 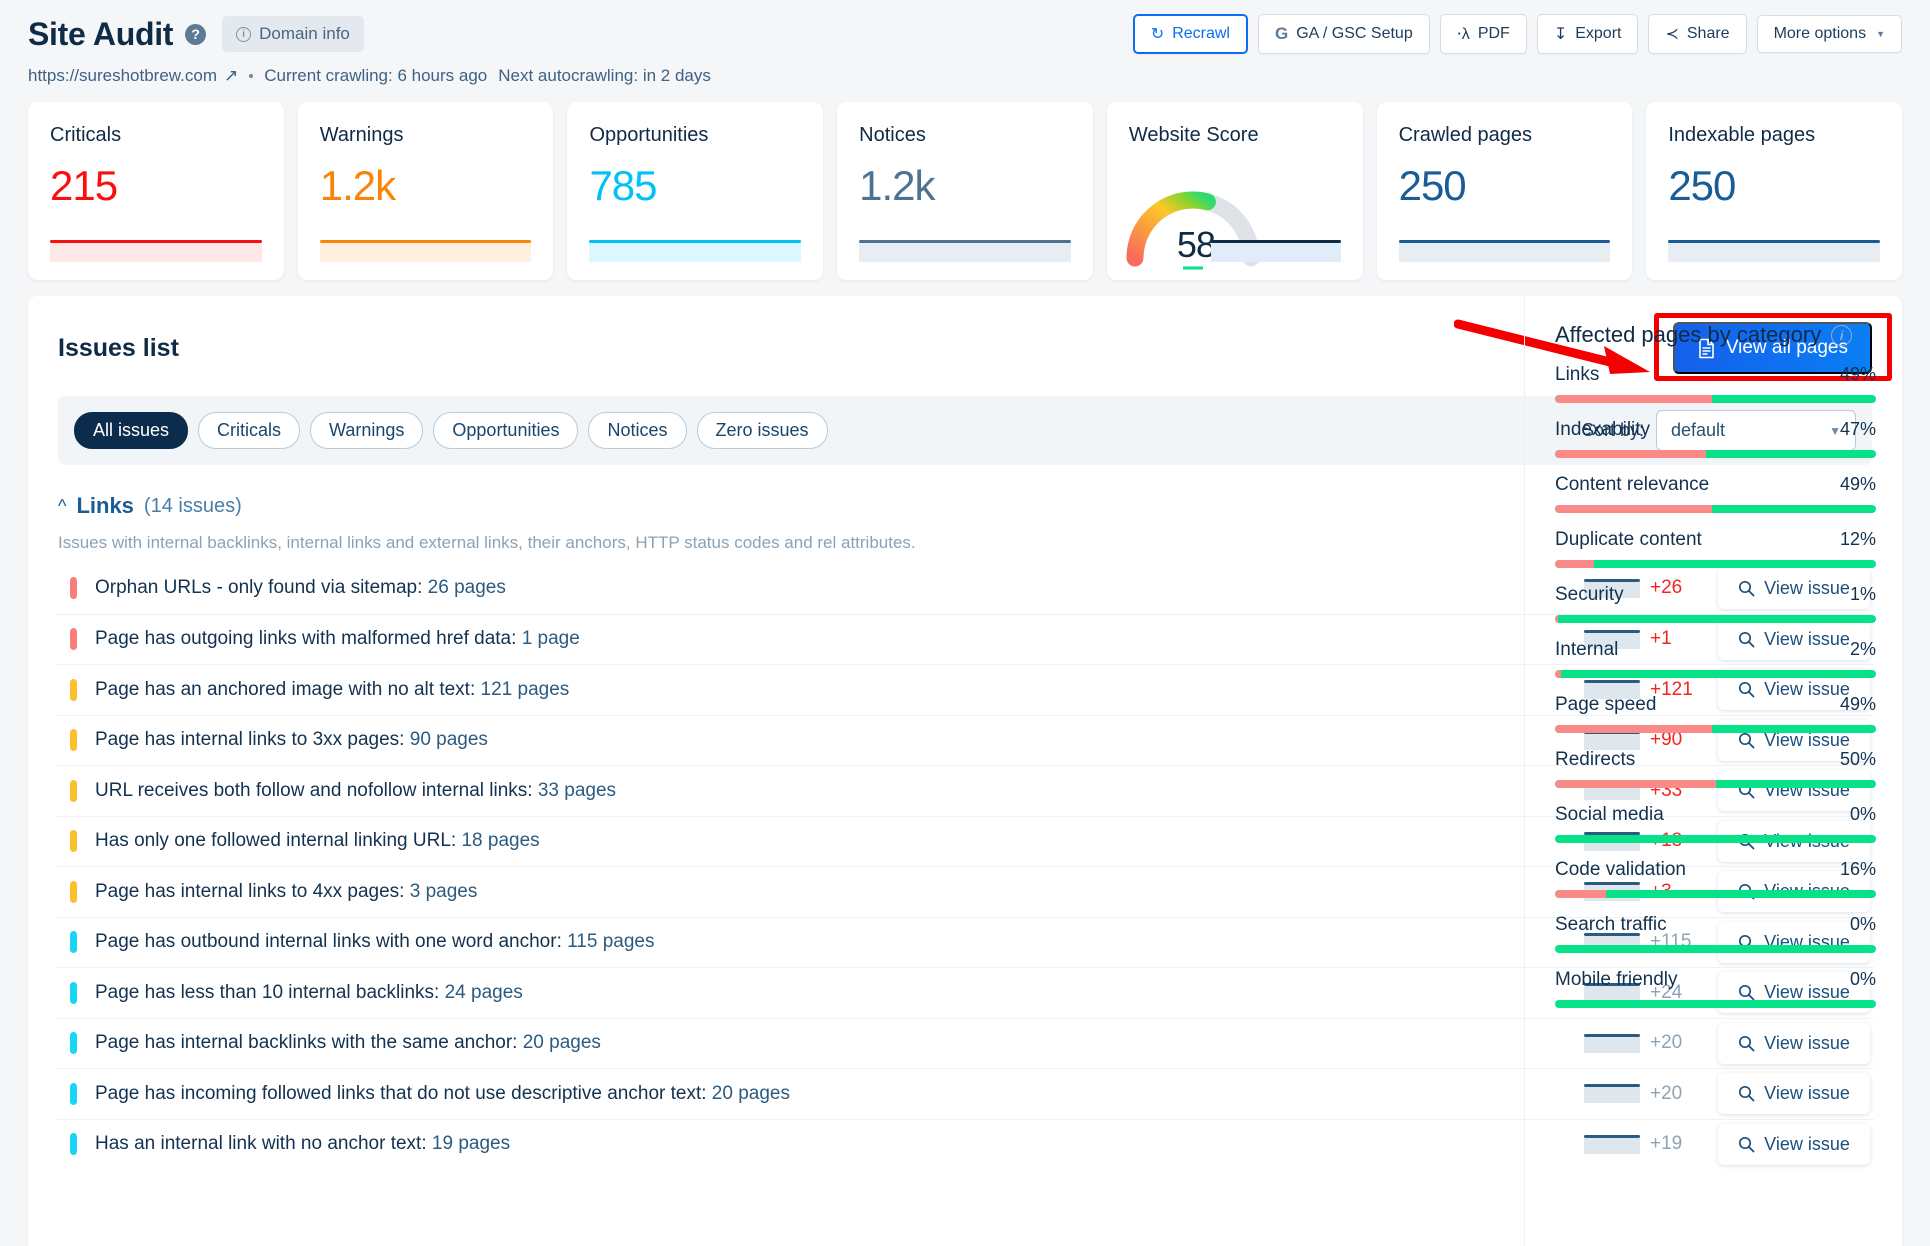 I want to click on issue-page-count: 115 pages, so click(x=611, y=942).